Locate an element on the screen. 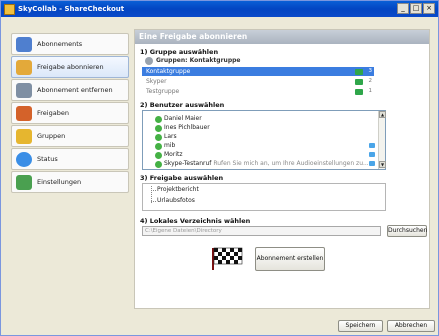  panel-title: Eine Freigabe abonnieren is located at coordinates (282, 37).